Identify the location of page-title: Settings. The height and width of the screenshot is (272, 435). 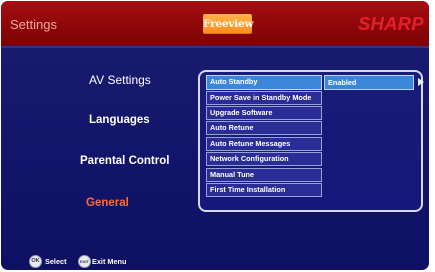
(33, 24).